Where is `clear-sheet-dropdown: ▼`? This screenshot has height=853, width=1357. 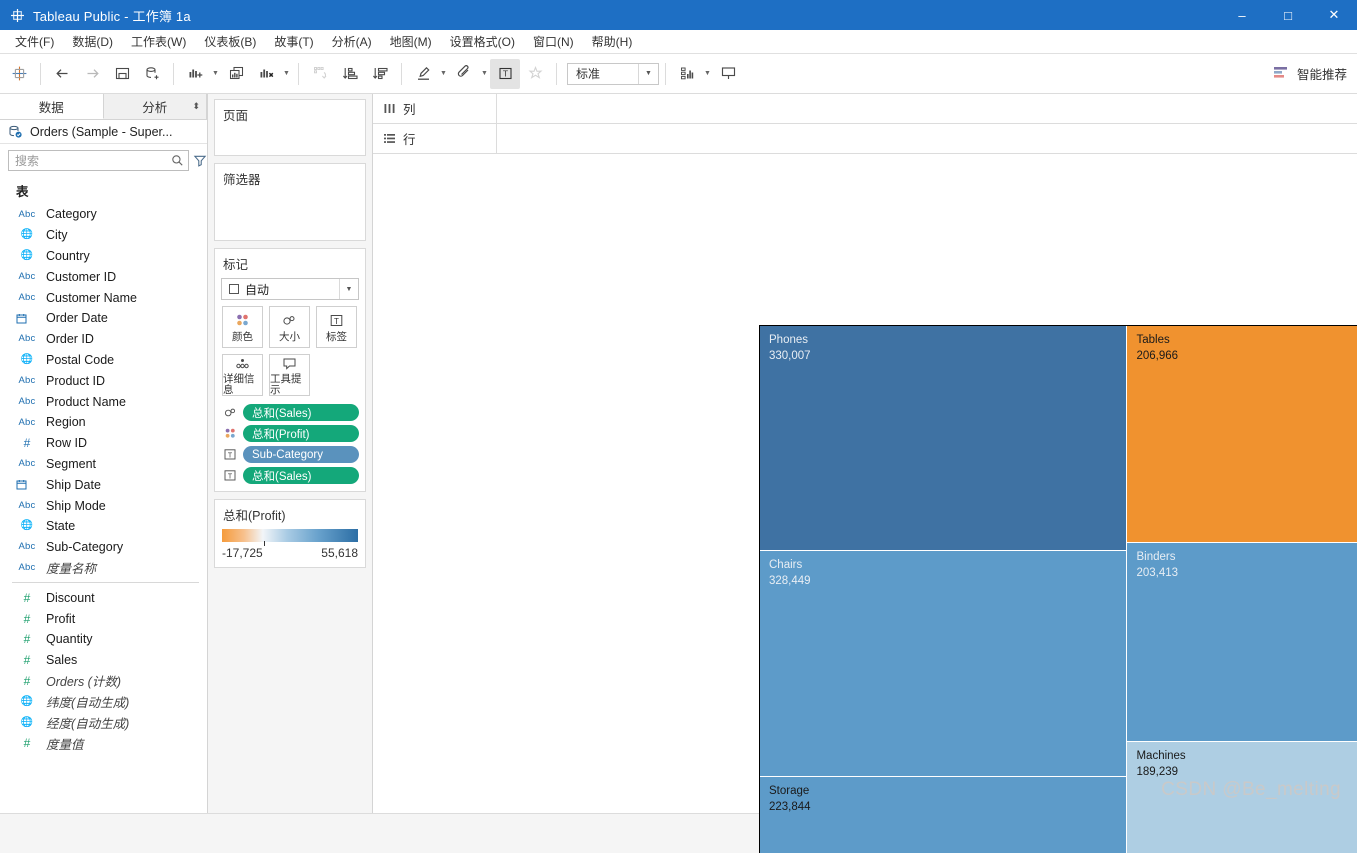
clear-sheet-dropdown: ▼ is located at coordinates (286, 74).